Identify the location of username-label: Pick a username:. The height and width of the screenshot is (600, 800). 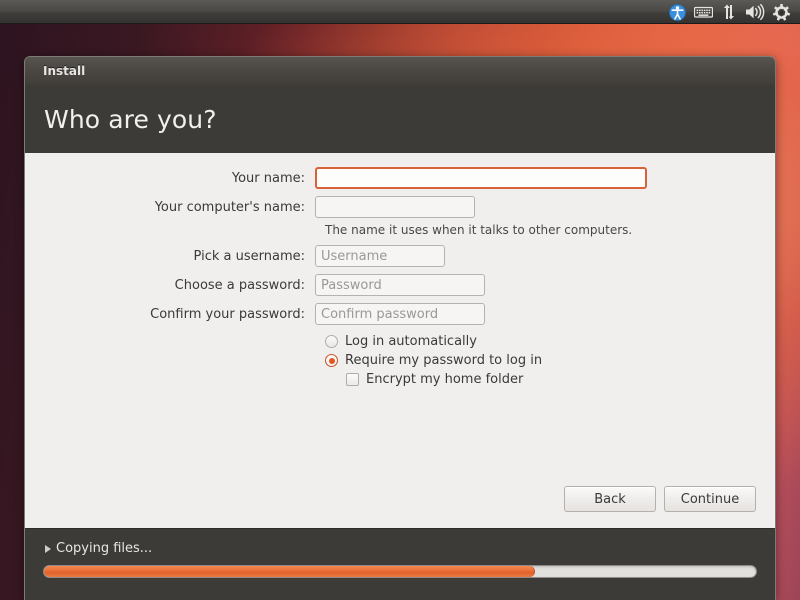
(249, 256).